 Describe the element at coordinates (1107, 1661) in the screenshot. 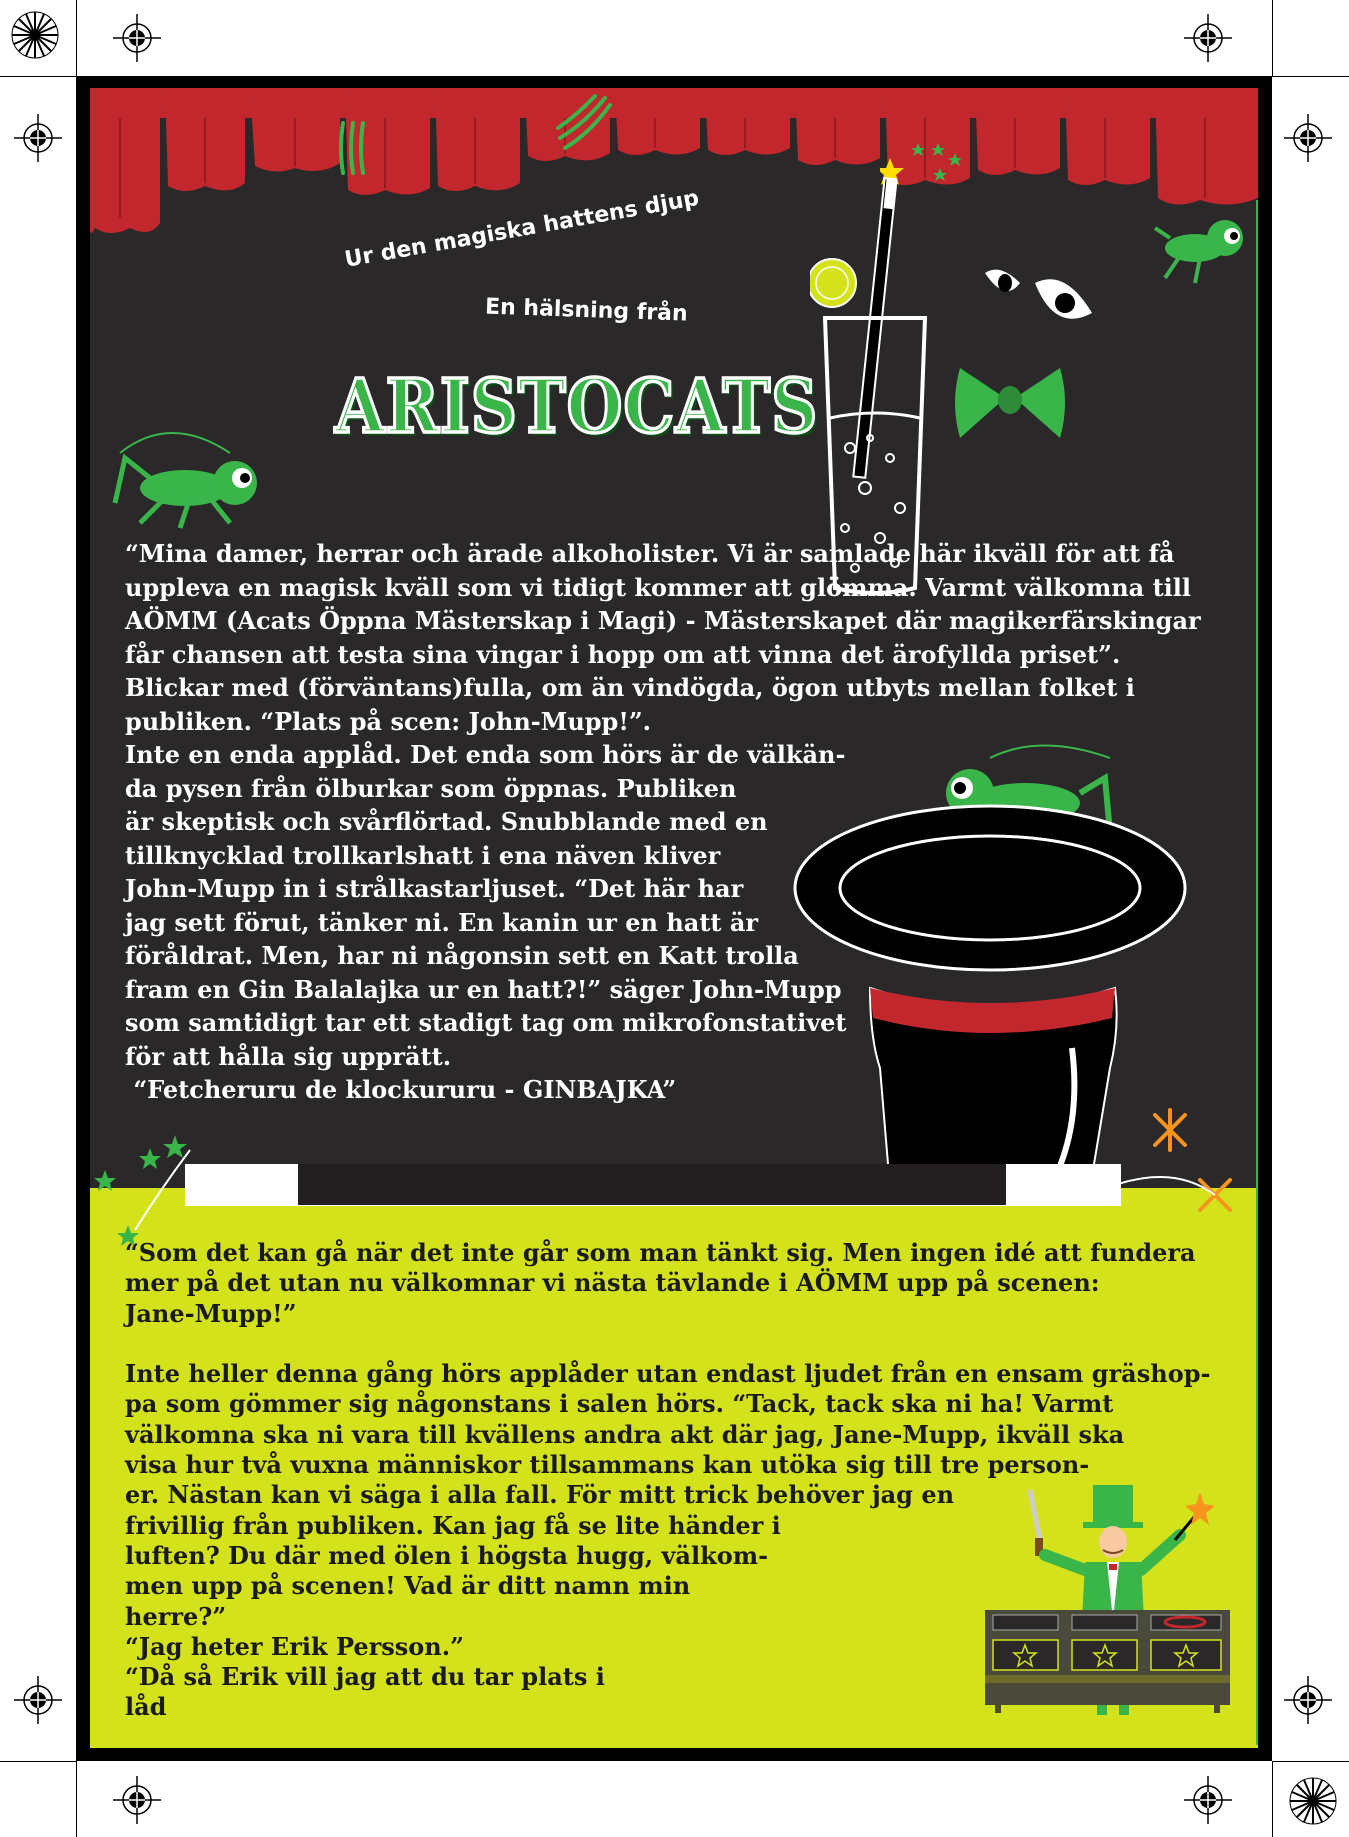

I see `magic-box-icon` at that location.